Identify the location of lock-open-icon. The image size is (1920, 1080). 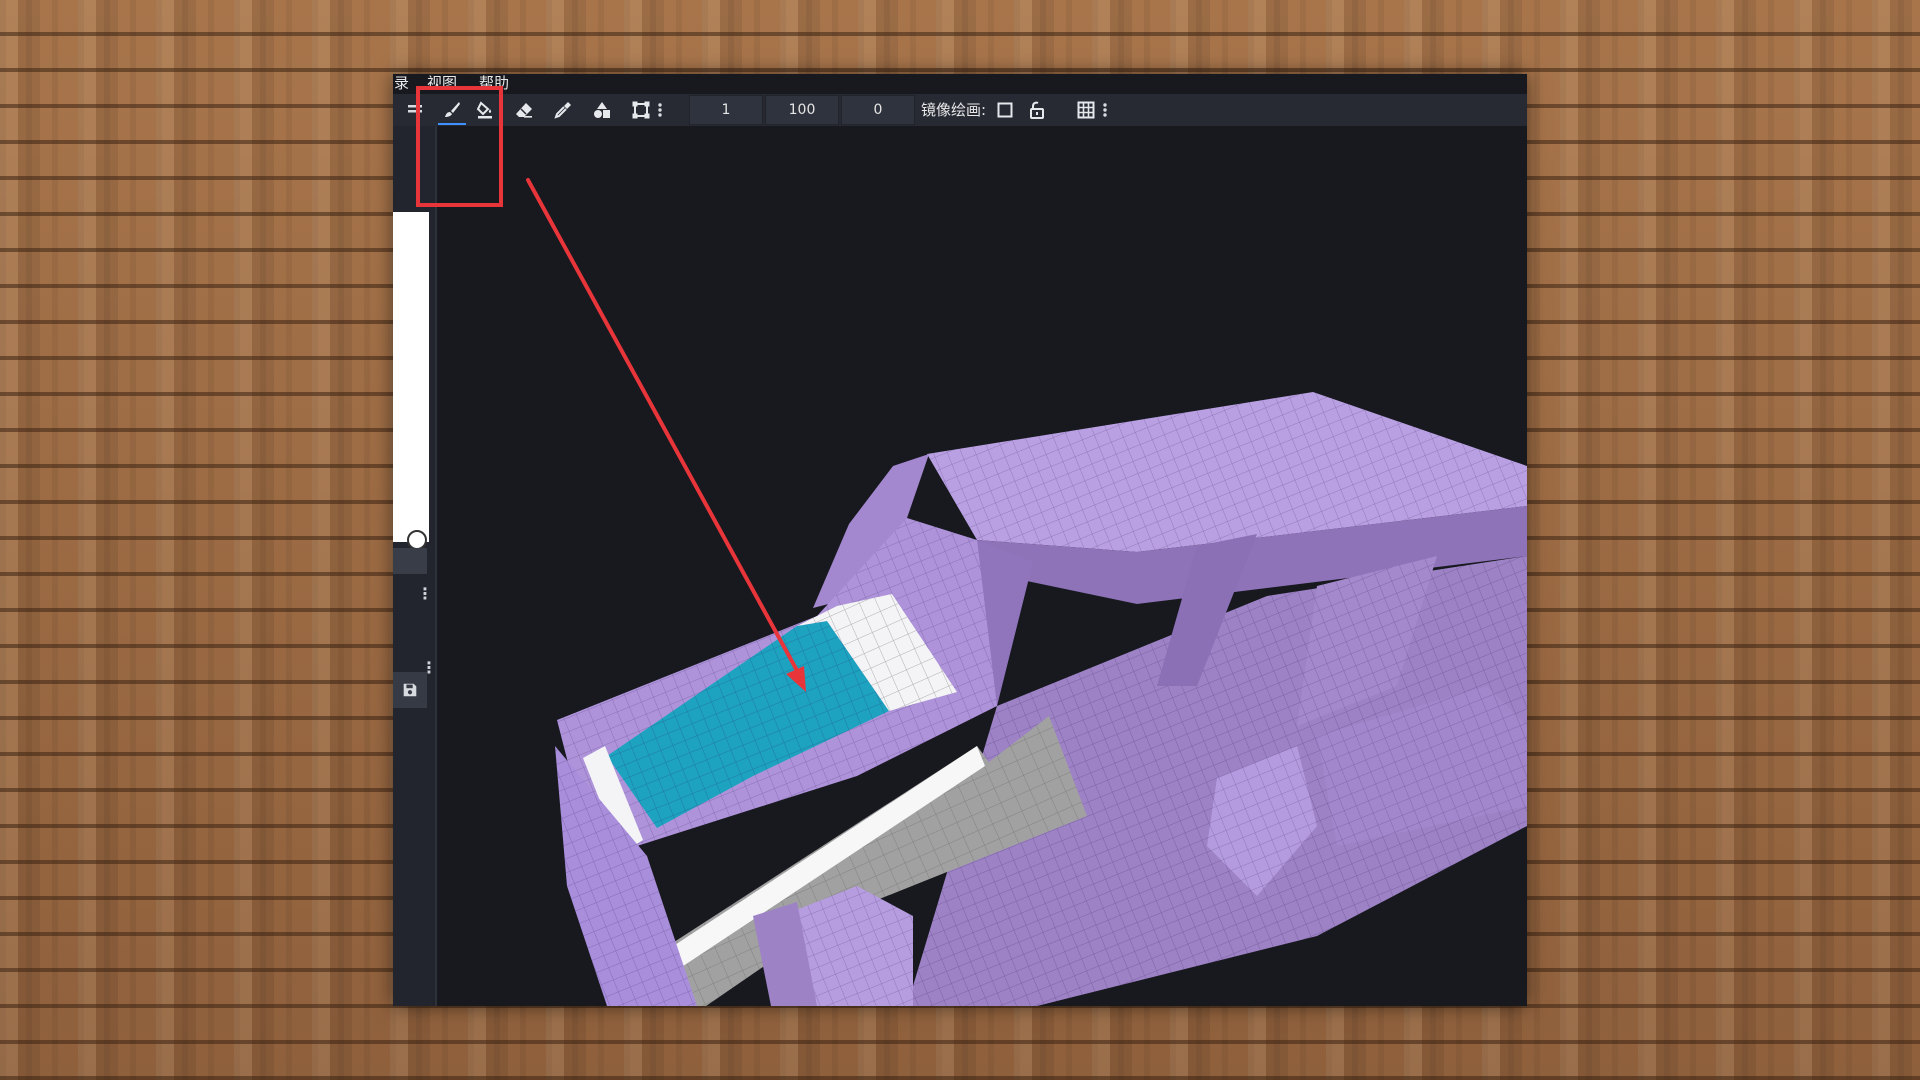
(1037, 110).